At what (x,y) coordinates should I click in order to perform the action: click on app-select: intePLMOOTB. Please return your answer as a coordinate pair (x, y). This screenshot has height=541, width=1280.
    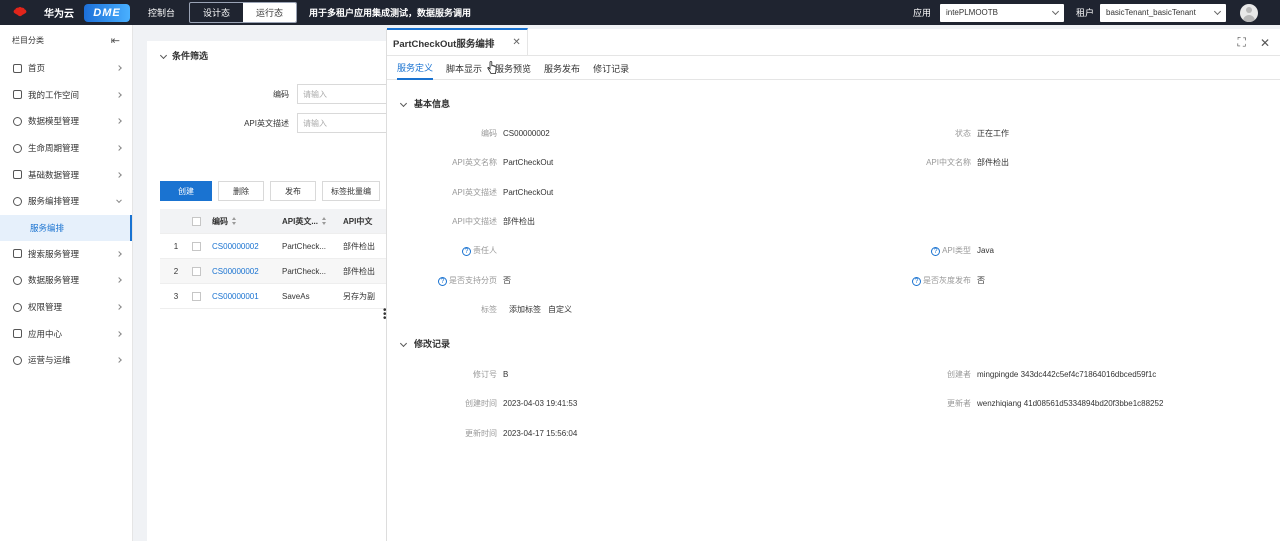
    Looking at the image, I should click on (1001, 12).